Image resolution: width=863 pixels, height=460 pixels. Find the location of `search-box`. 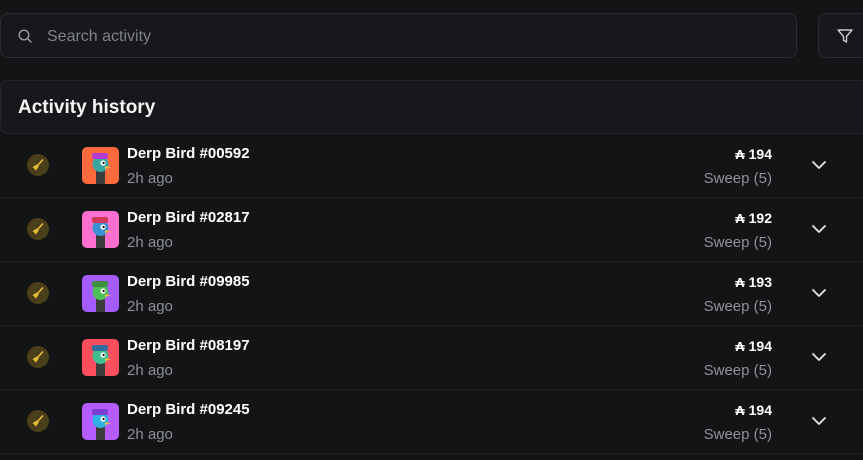

search-box is located at coordinates (398, 36).